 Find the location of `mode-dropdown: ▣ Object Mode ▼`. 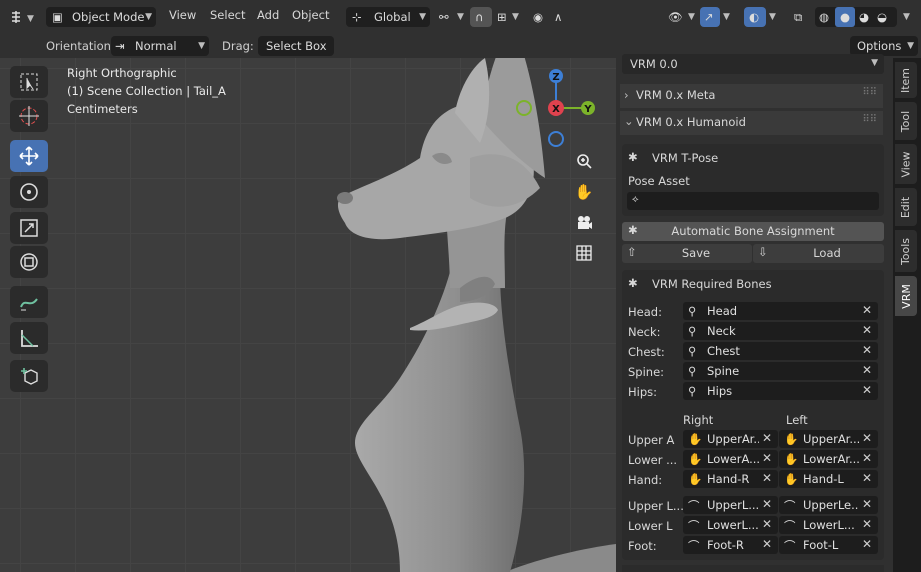

mode-dropdown: ▣ Object Mode ▼ is located at coordinates (101, 17).